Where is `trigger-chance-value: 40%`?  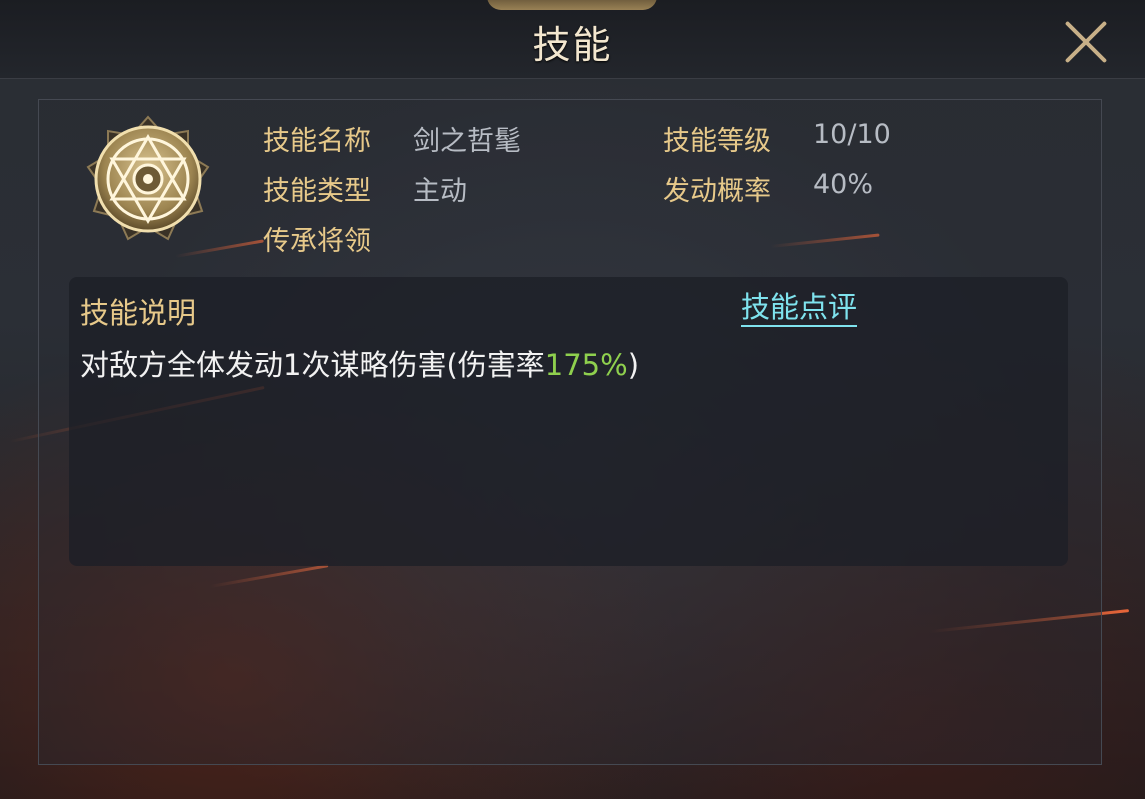 trigger-chance-value: 40% is located at coordinates (843, 184).